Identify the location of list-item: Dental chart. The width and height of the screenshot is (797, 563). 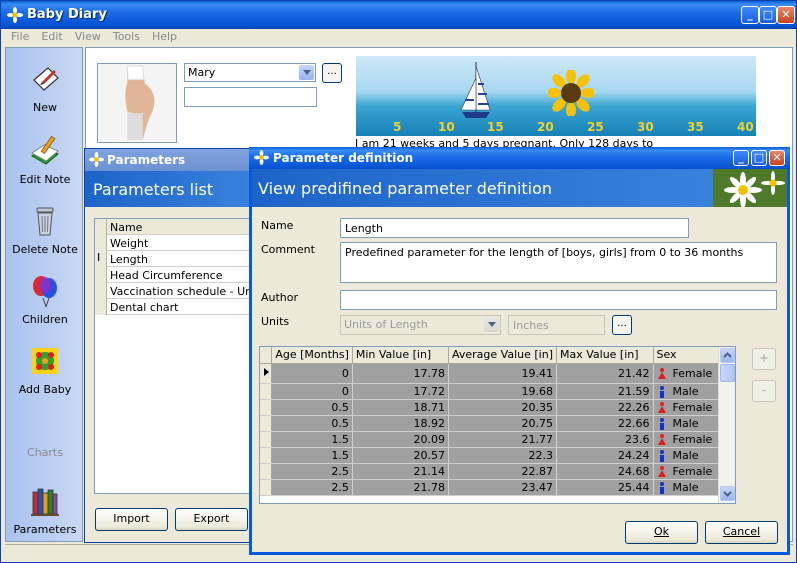
(174, 307).